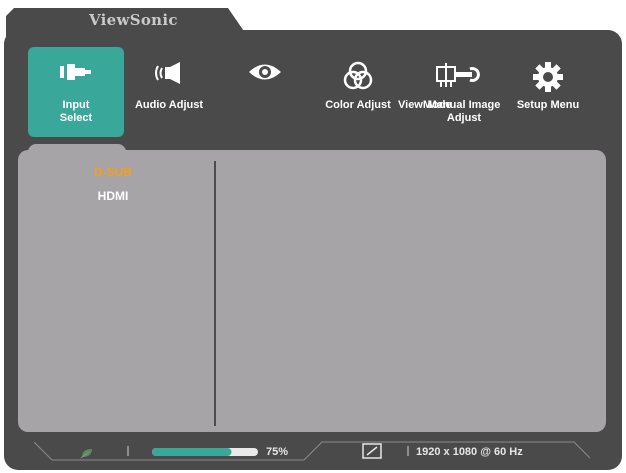 The width and height of the screenshot is (626, 473). What do you see at coordinates (113, 196) in the screenshot?
I see `source-option-hdmi: HDMI` at bounding box center [113, 196].